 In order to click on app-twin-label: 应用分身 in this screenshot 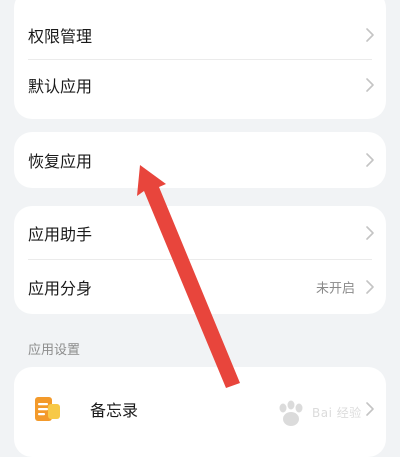, I will do `click(60, 288)`.